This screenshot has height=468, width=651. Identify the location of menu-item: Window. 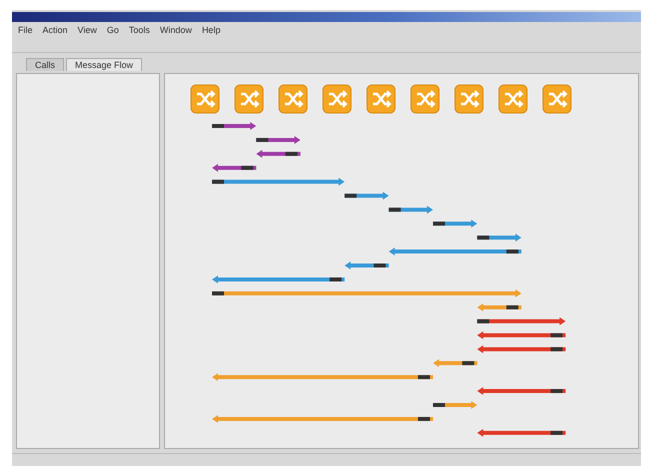
(176, 29).